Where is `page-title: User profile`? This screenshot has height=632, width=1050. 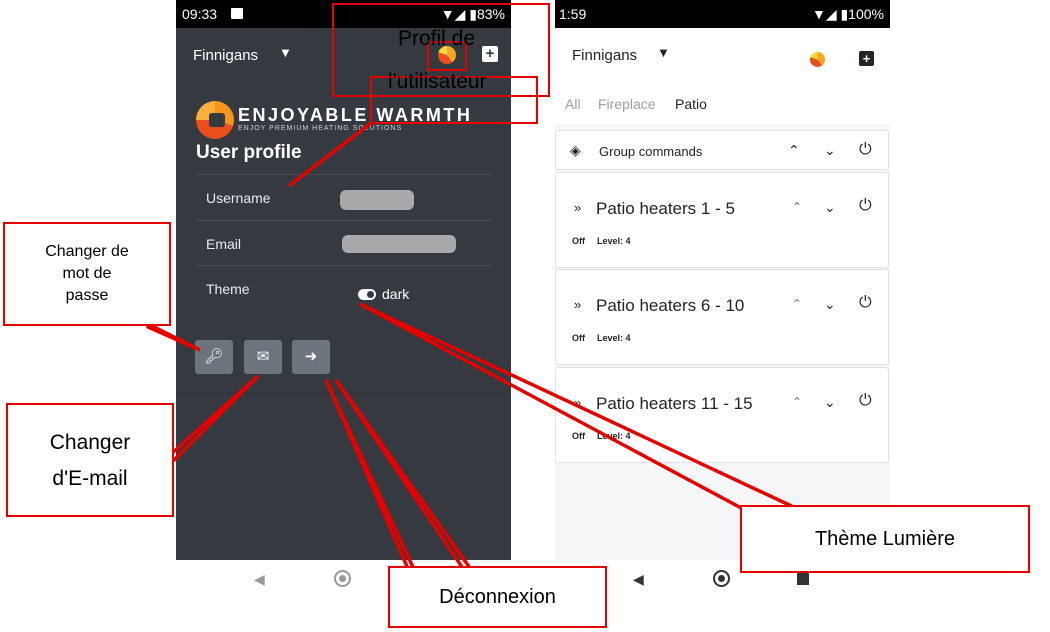
page-title: User profile is located at coordinates (249, 152).